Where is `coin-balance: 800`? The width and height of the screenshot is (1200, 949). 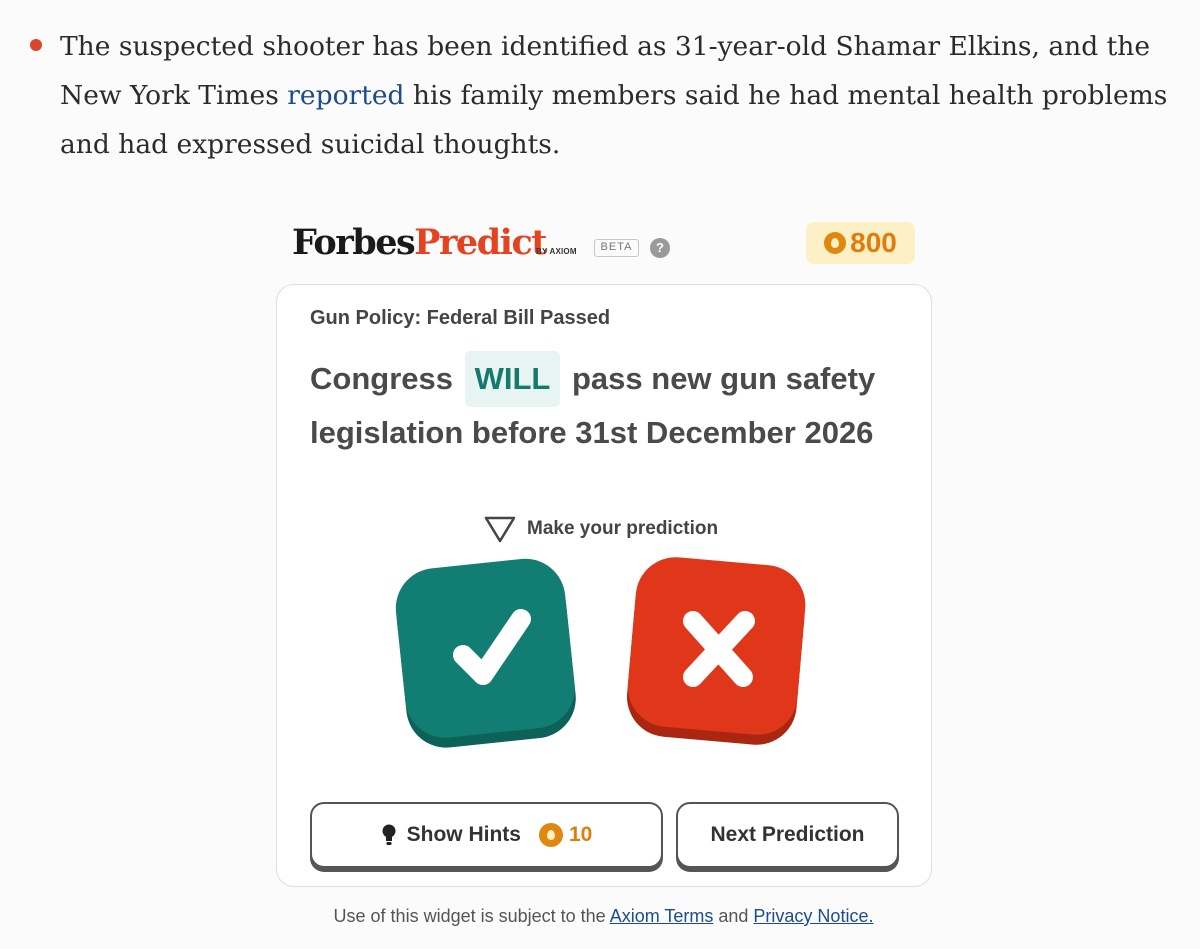 coin-balance: 800 is located at coordinates (860, 243).